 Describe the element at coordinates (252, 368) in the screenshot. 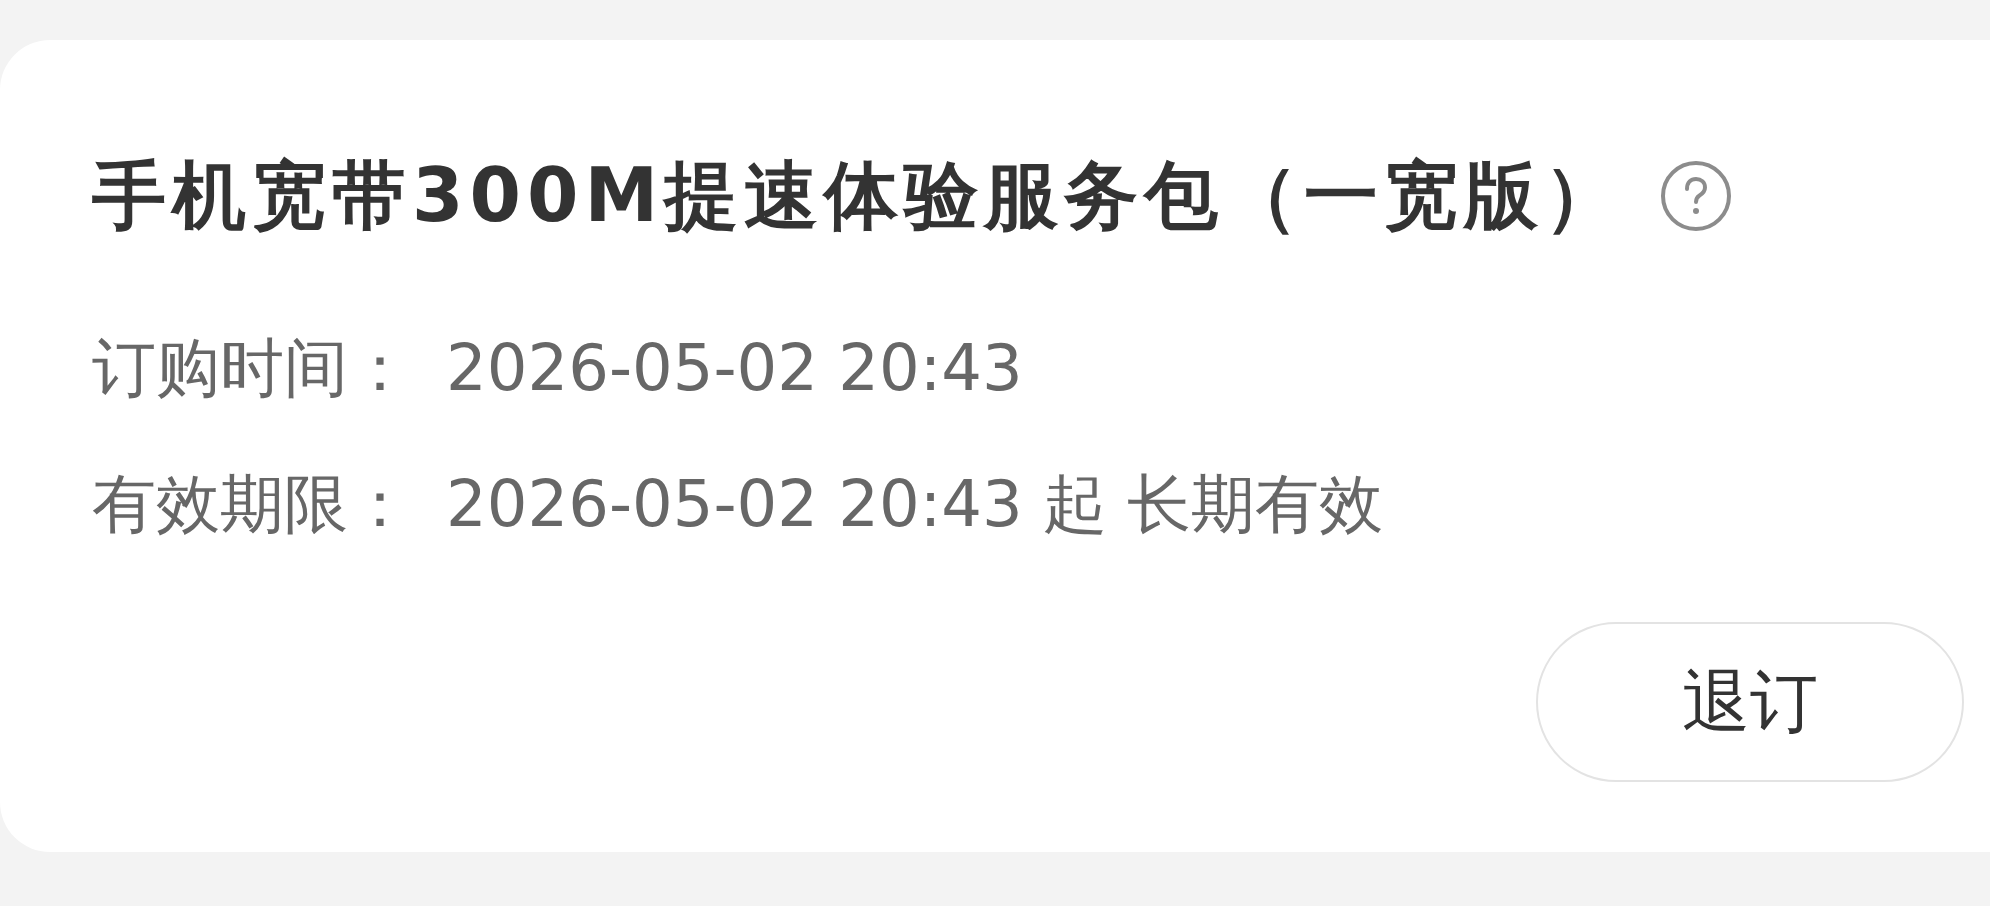

I see `detail-label: 订购时间：` at that location.